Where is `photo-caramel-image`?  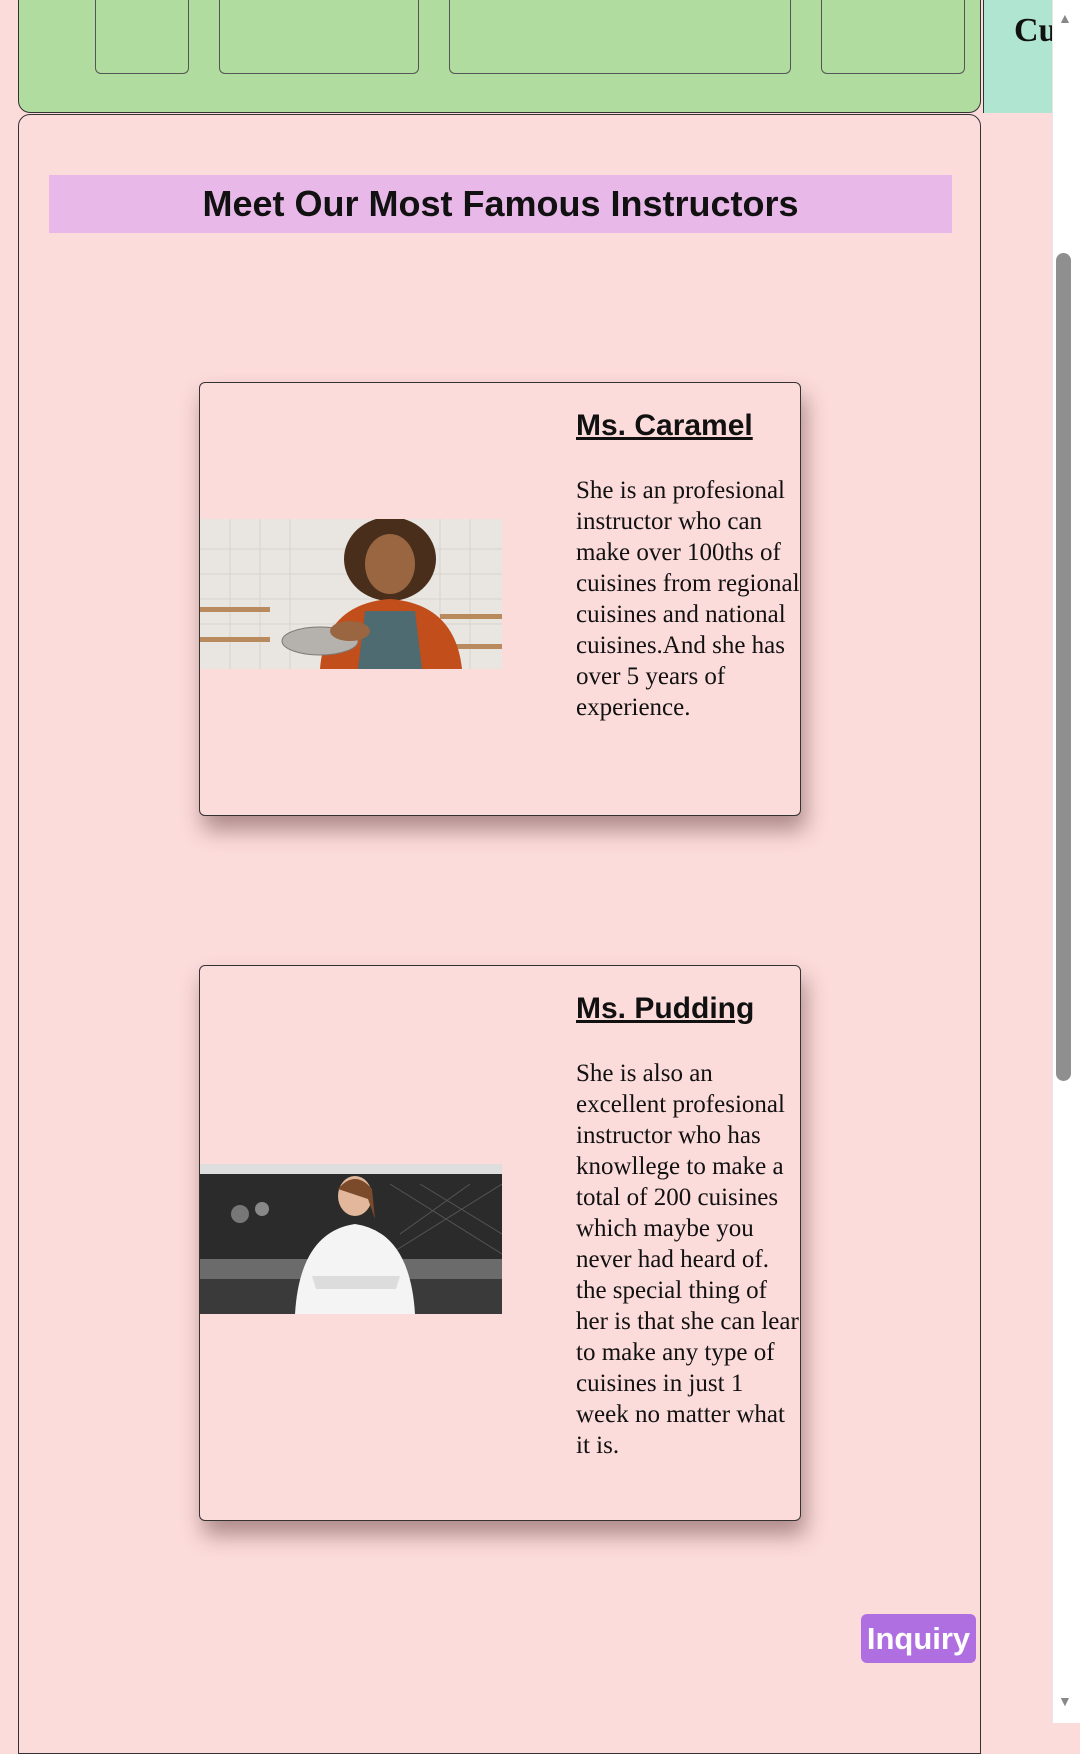
photo-caramel-image is located at coordinates (351, 594).